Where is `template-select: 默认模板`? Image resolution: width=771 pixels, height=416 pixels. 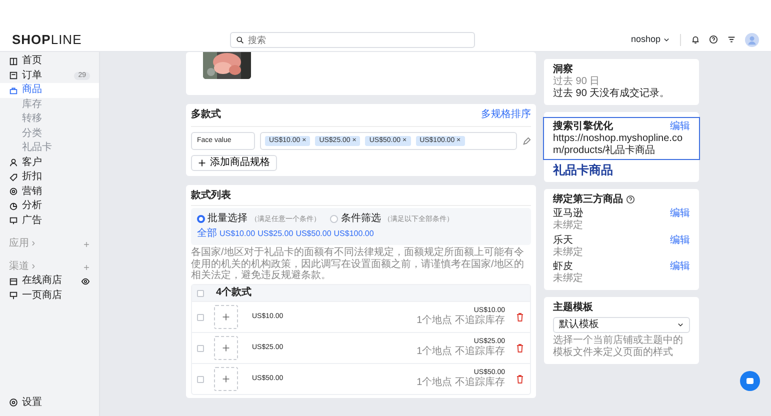 template-select: 默认模板 is located at coordinates (621, 324).